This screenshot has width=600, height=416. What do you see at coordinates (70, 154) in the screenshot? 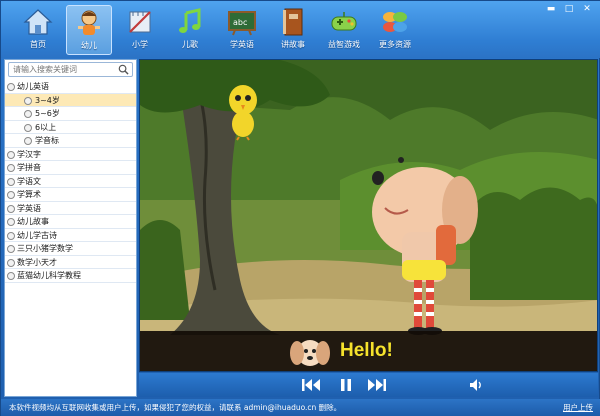
I see `tree-item-chinese-chars: 学汉字` at bounding box center [70, 154].